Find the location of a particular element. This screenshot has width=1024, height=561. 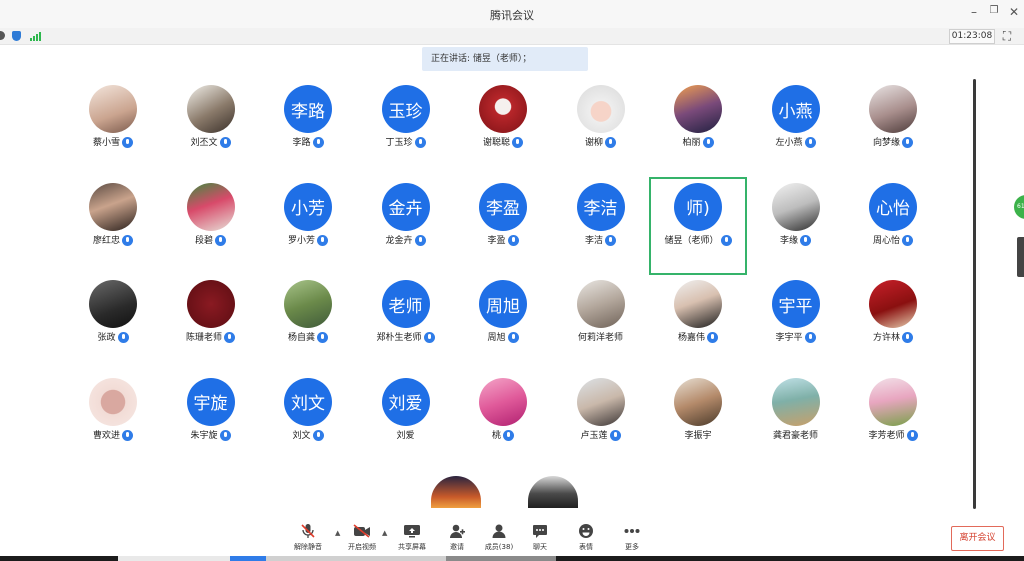

avatar: 周旭 is located at coordinates (503, 304).